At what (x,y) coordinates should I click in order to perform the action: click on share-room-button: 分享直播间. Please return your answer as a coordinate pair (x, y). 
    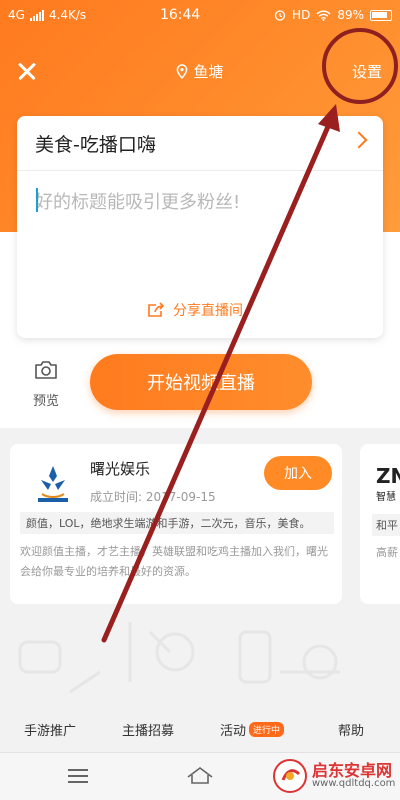
    Looking at the image, I should click on (195, 310).